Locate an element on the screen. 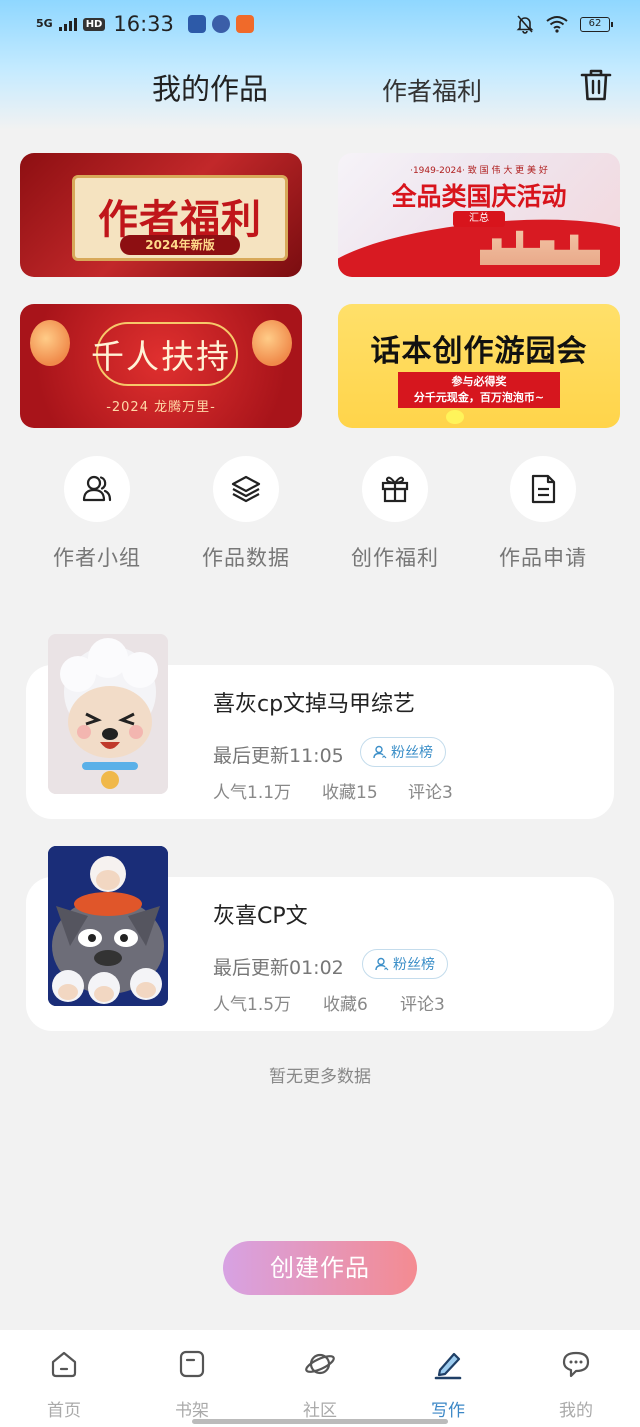 The height and width of the screenshot is (1427, 640). banner-title: 千人扶持 is located at coordinates (161, 356).